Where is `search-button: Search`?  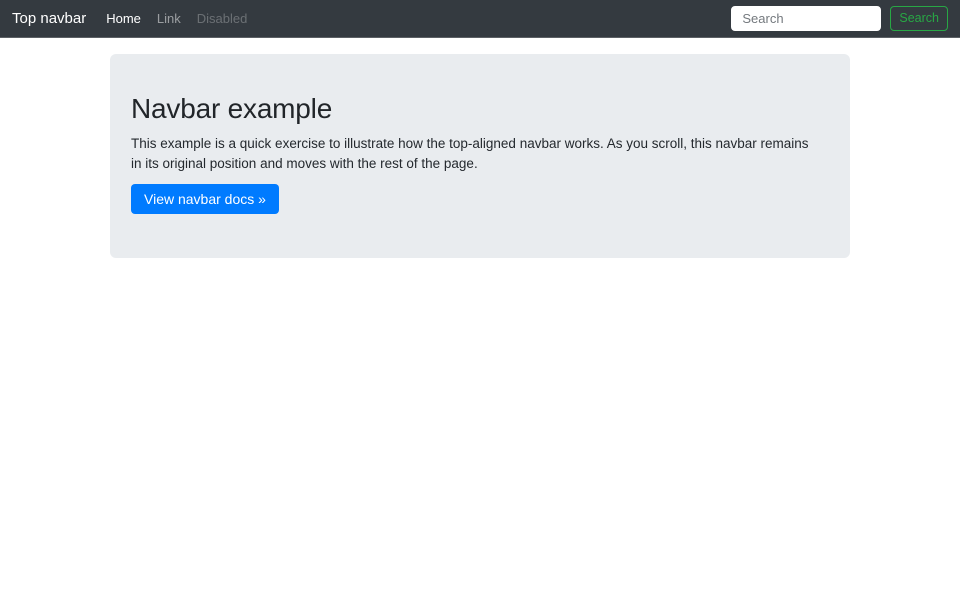 search-button: Search is located at coordinates (919, 18).